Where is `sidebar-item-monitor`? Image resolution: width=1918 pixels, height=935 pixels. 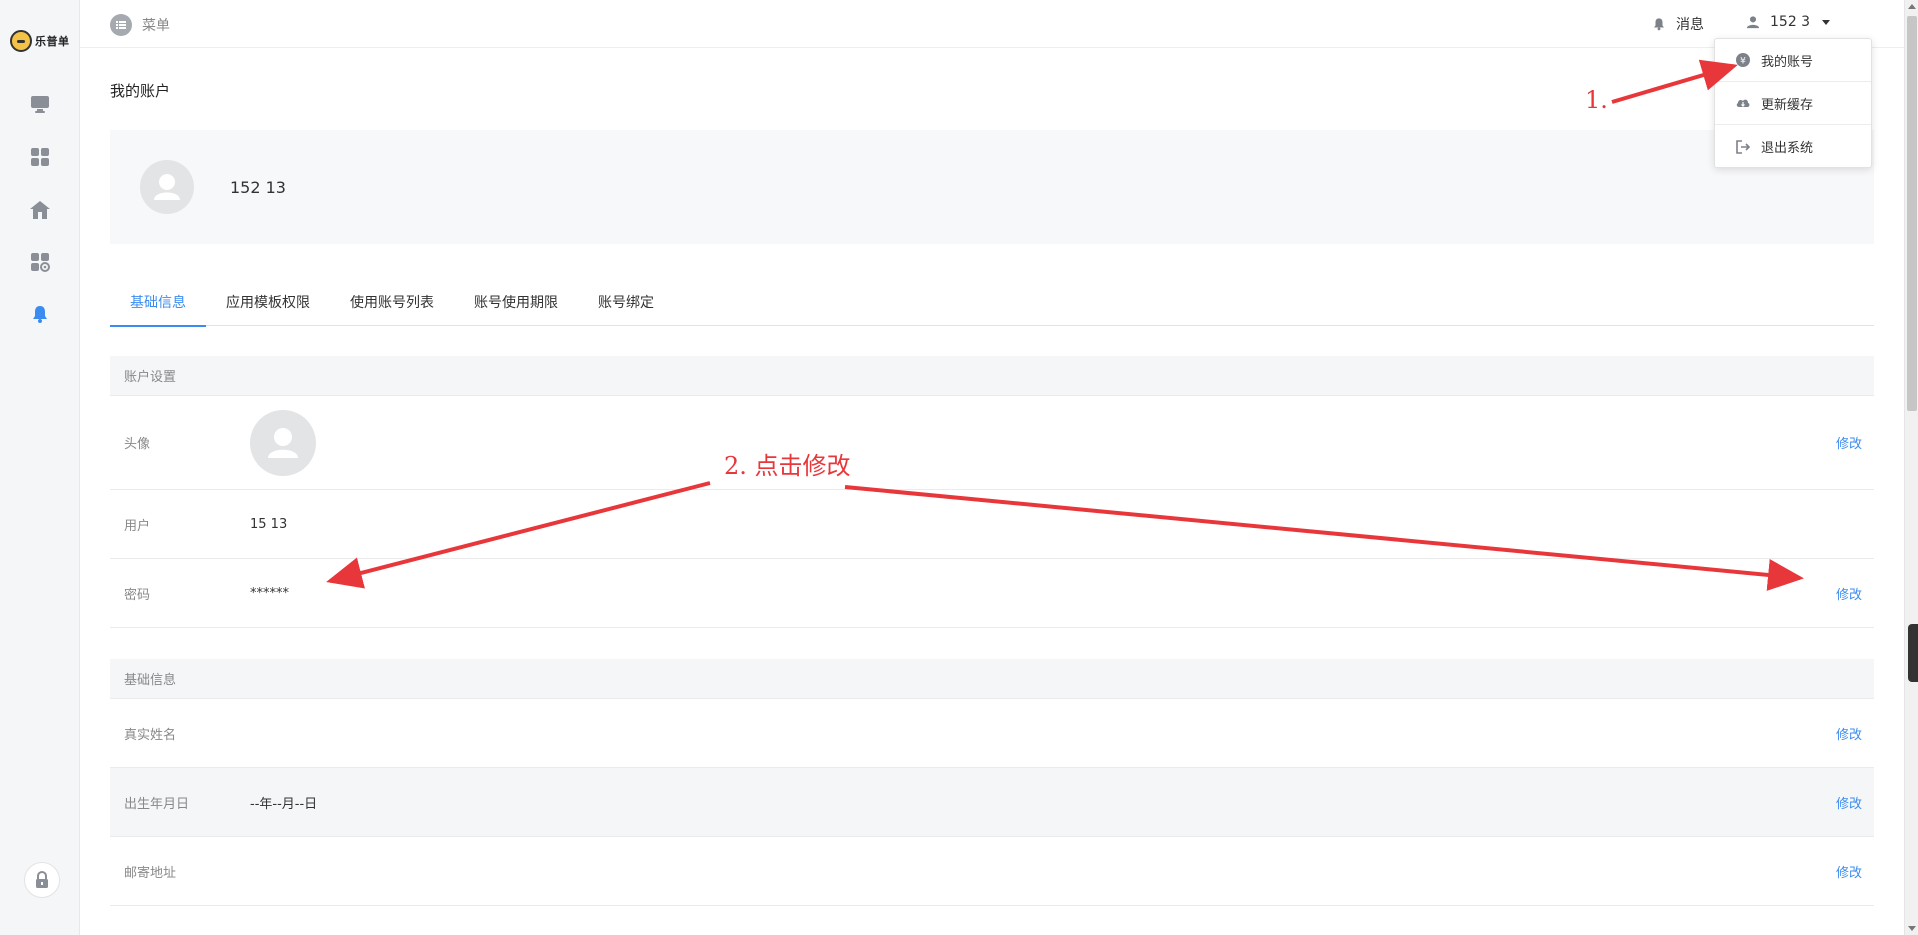 sidebar-item-monitor is located at coordinates (40, 104).